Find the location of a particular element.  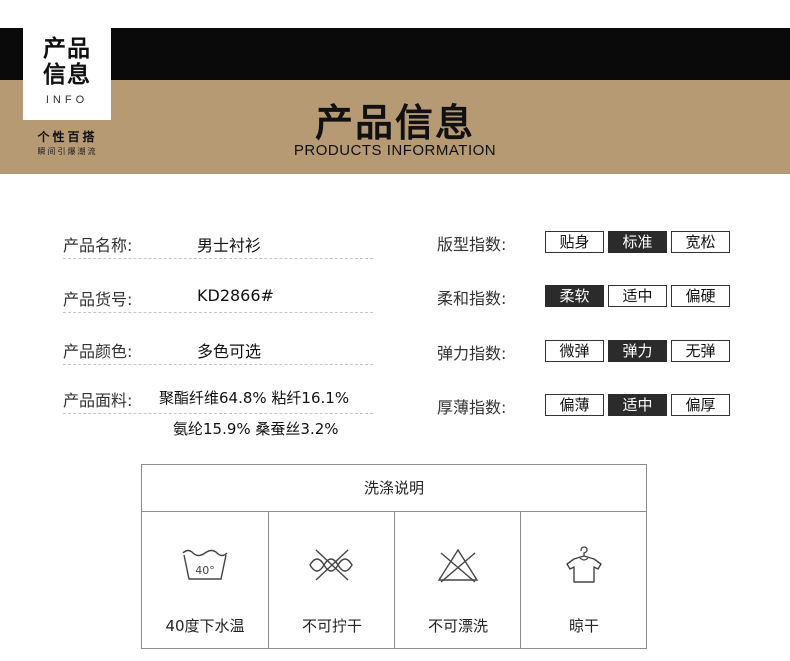

product-color-label: 产品颜色: is located at coordinates (98, 351).